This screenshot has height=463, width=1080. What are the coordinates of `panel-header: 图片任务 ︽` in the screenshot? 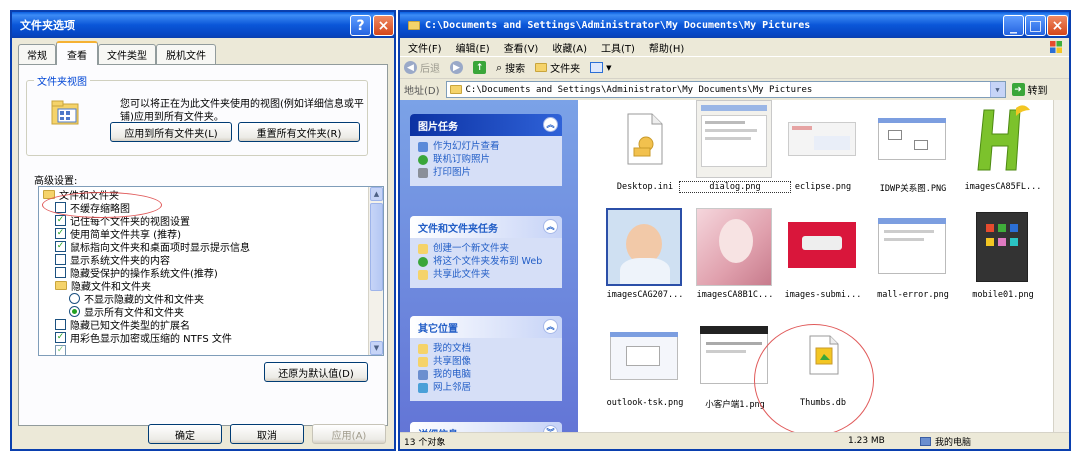 It's located at (486, 125).